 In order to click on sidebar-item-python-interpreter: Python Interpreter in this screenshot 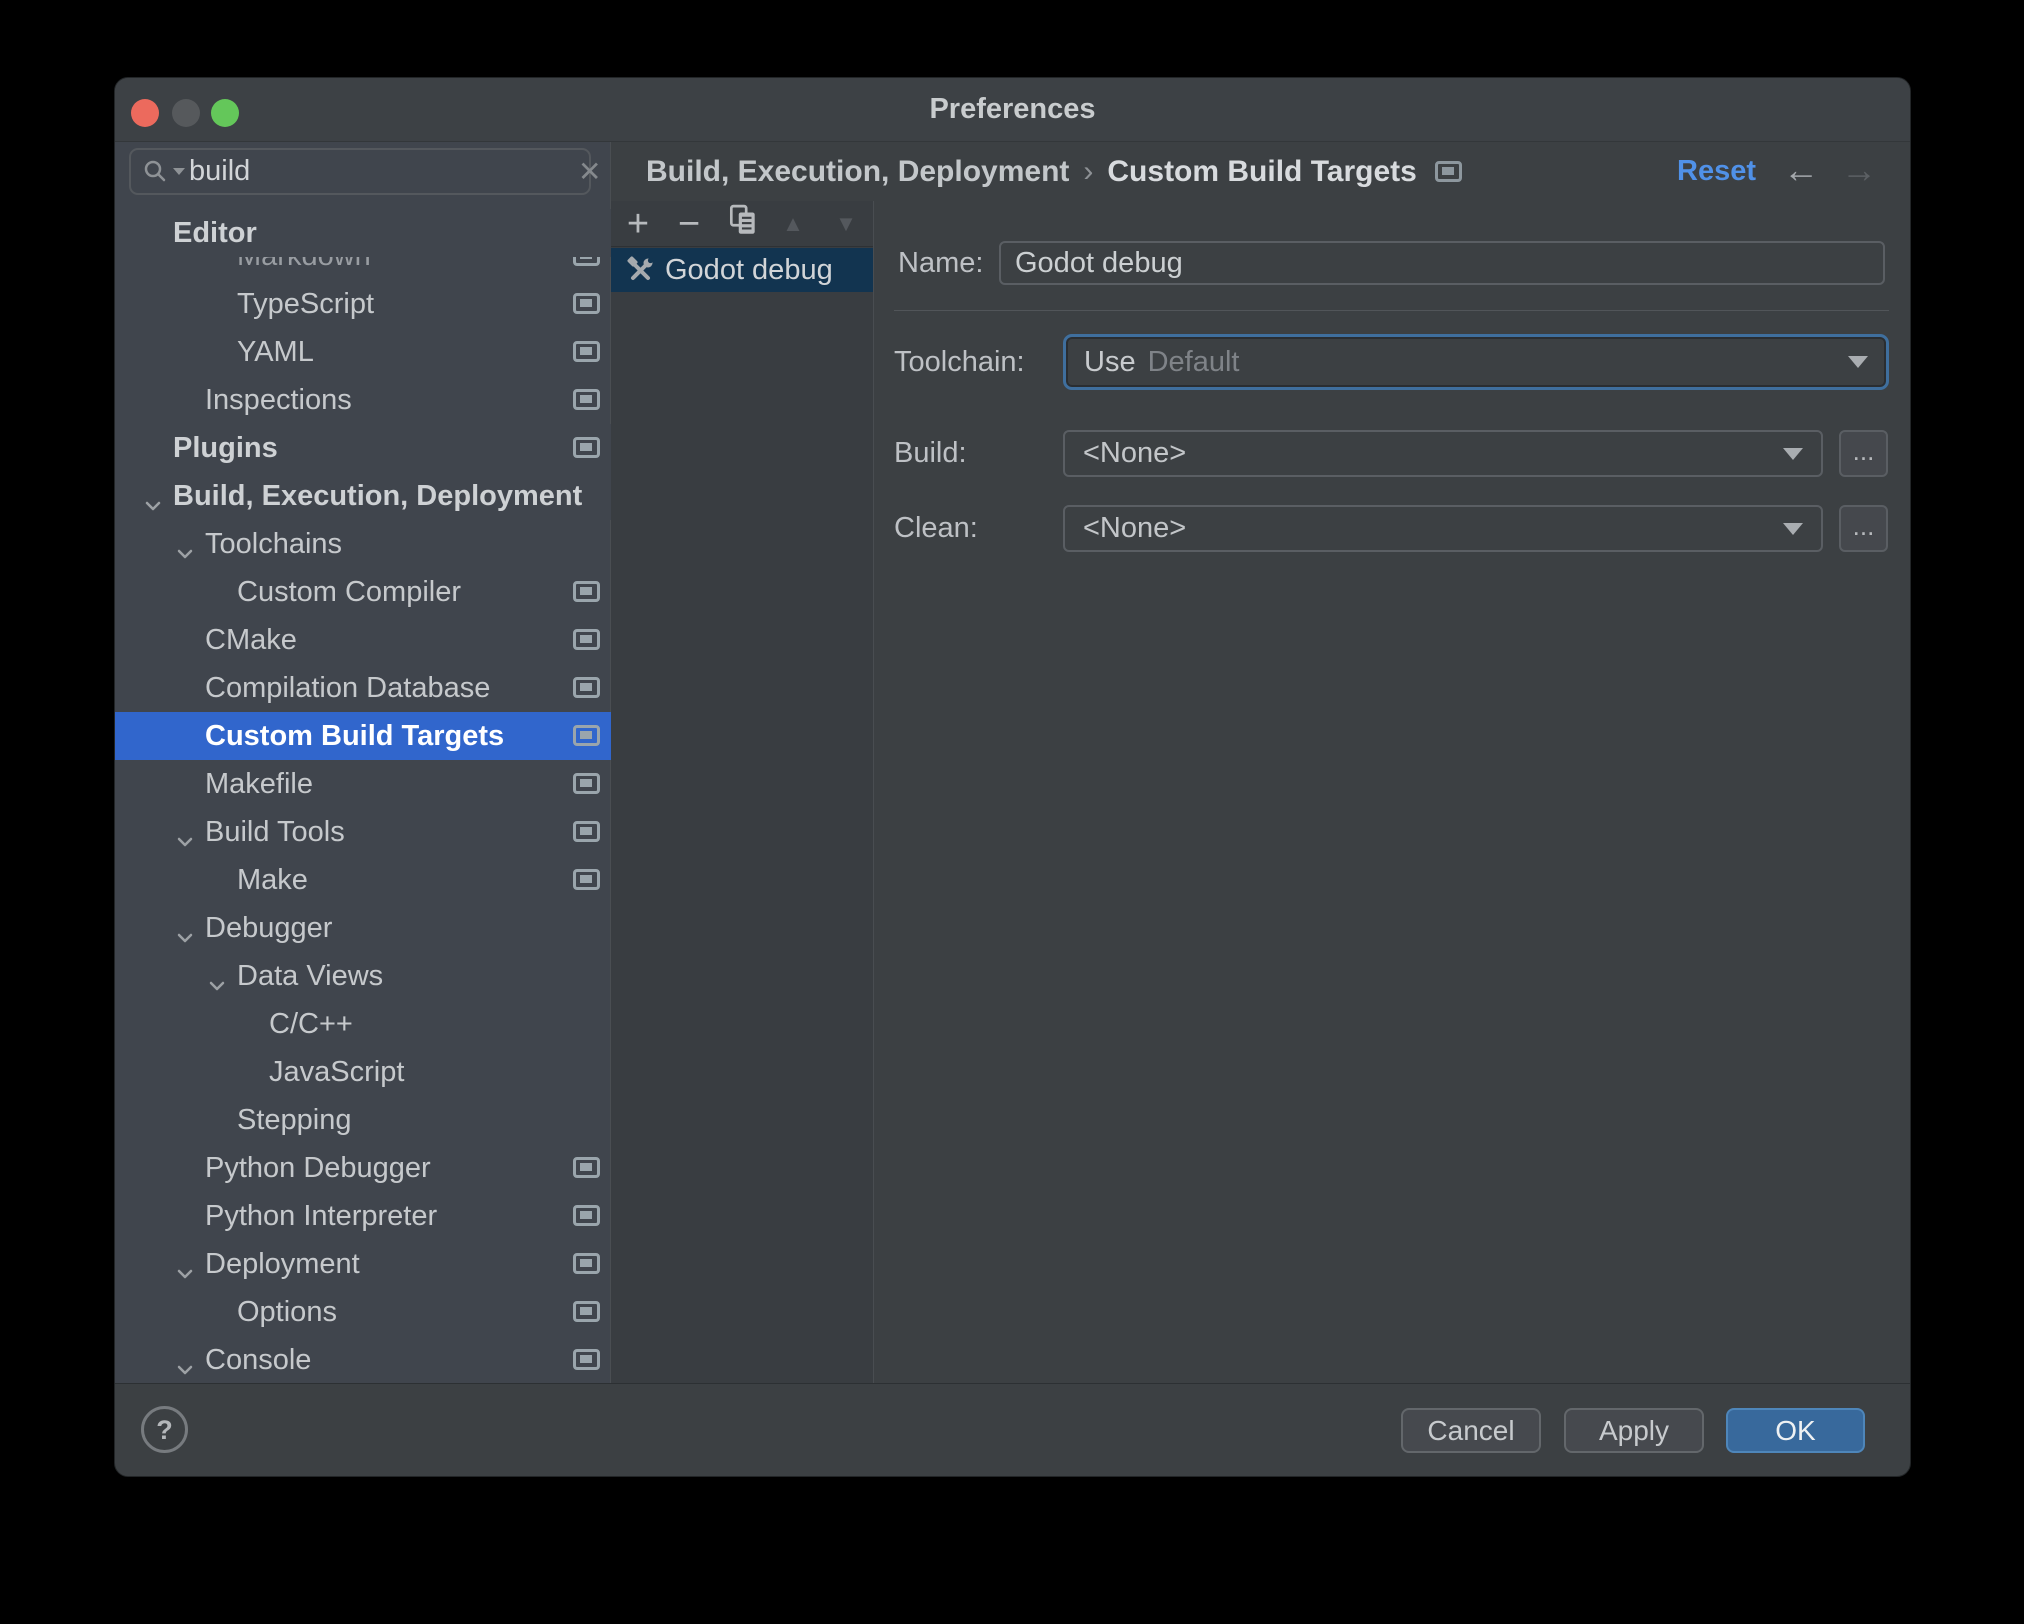, I will do `click(363, 1216)`.